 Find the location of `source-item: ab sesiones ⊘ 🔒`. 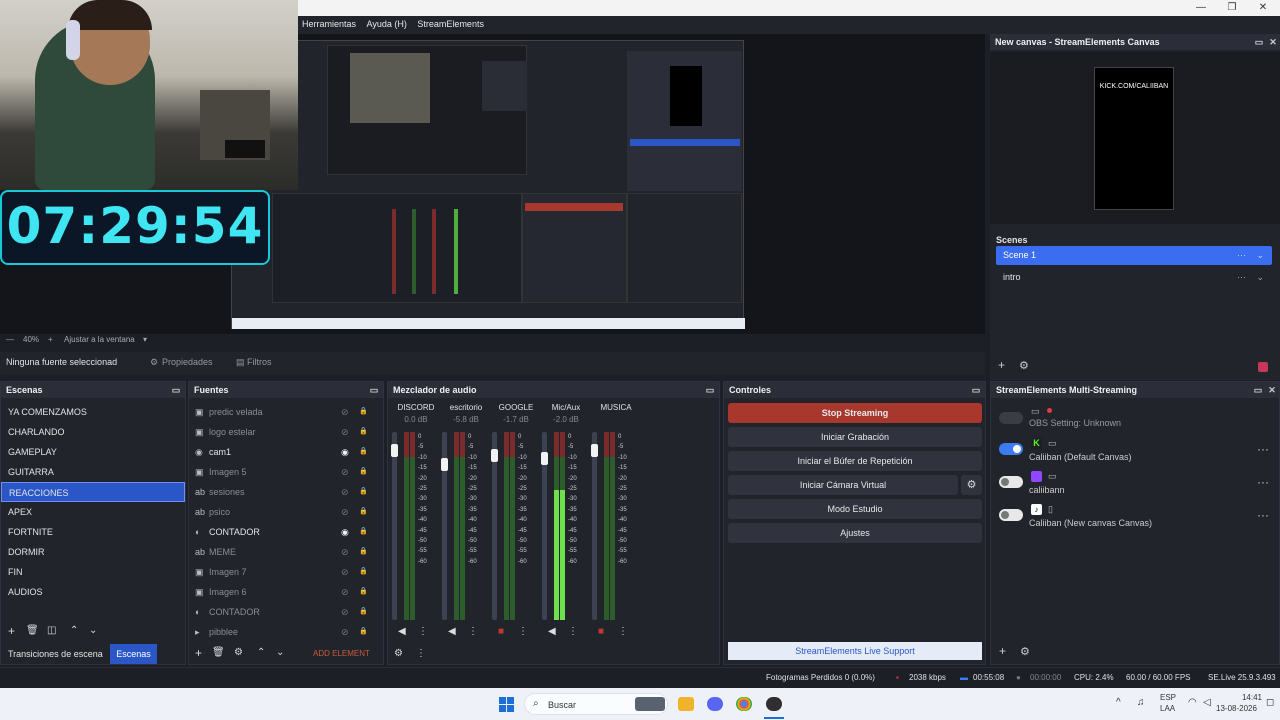

source-item: ab sesiones ⊘ 🔒 is located at coordinates (286, 492).